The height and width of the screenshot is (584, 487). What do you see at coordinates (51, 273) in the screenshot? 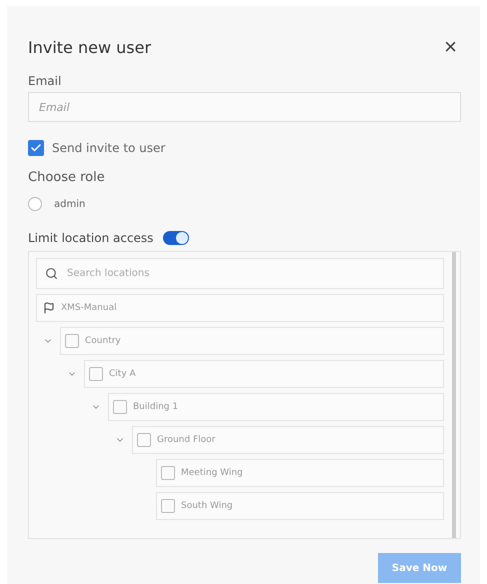
I see `search-icon` at bounding box center [51, 273].